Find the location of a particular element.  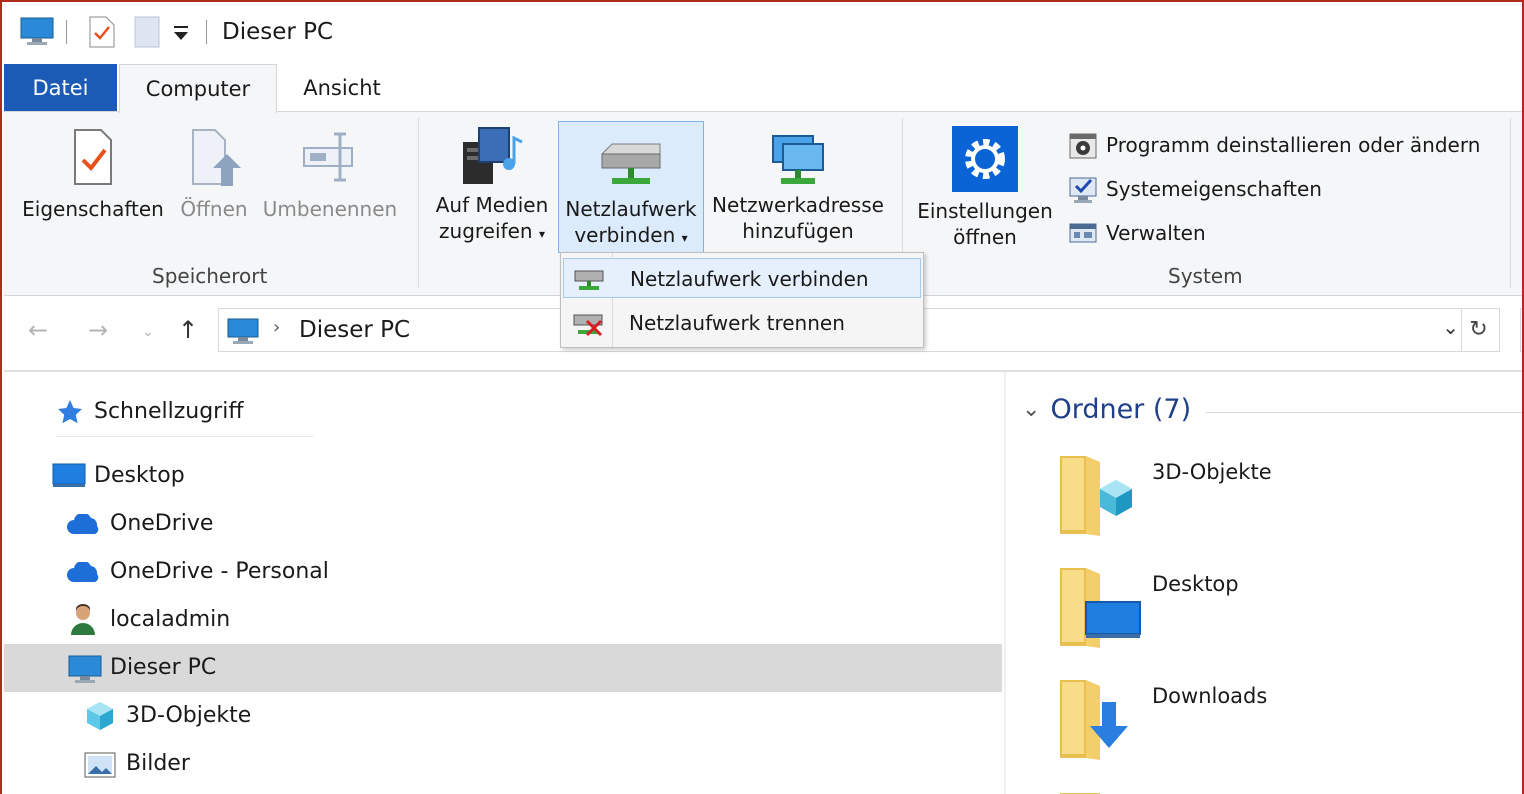

customize-dropdown-icon is located at coordinates (181, 35).